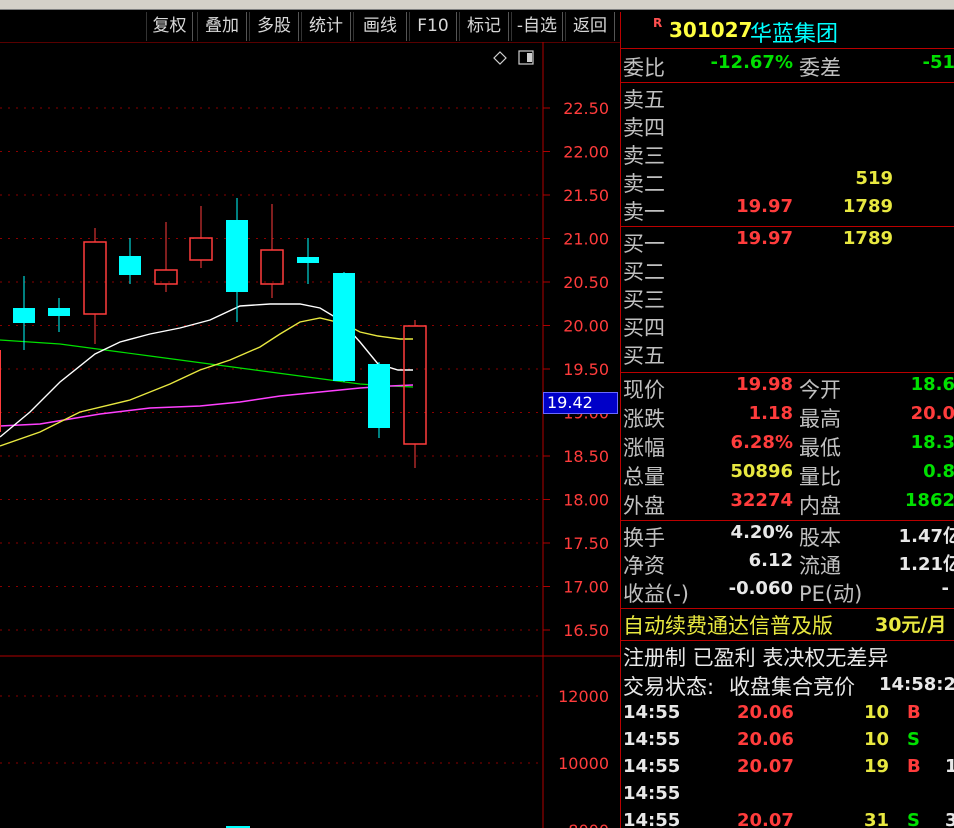 This screenshot has width=954, height=828. What do you see at coordinates (380, 26) in the screenshot?
I see `draw-line-button: 画线` at bounding box center [380, 26].